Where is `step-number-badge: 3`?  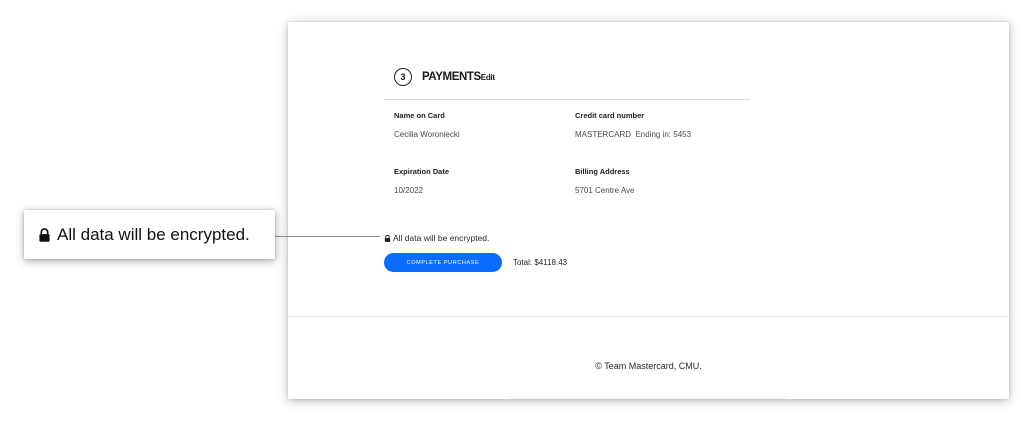
step-number-badge: 3 is located at coordinates (403, 77).